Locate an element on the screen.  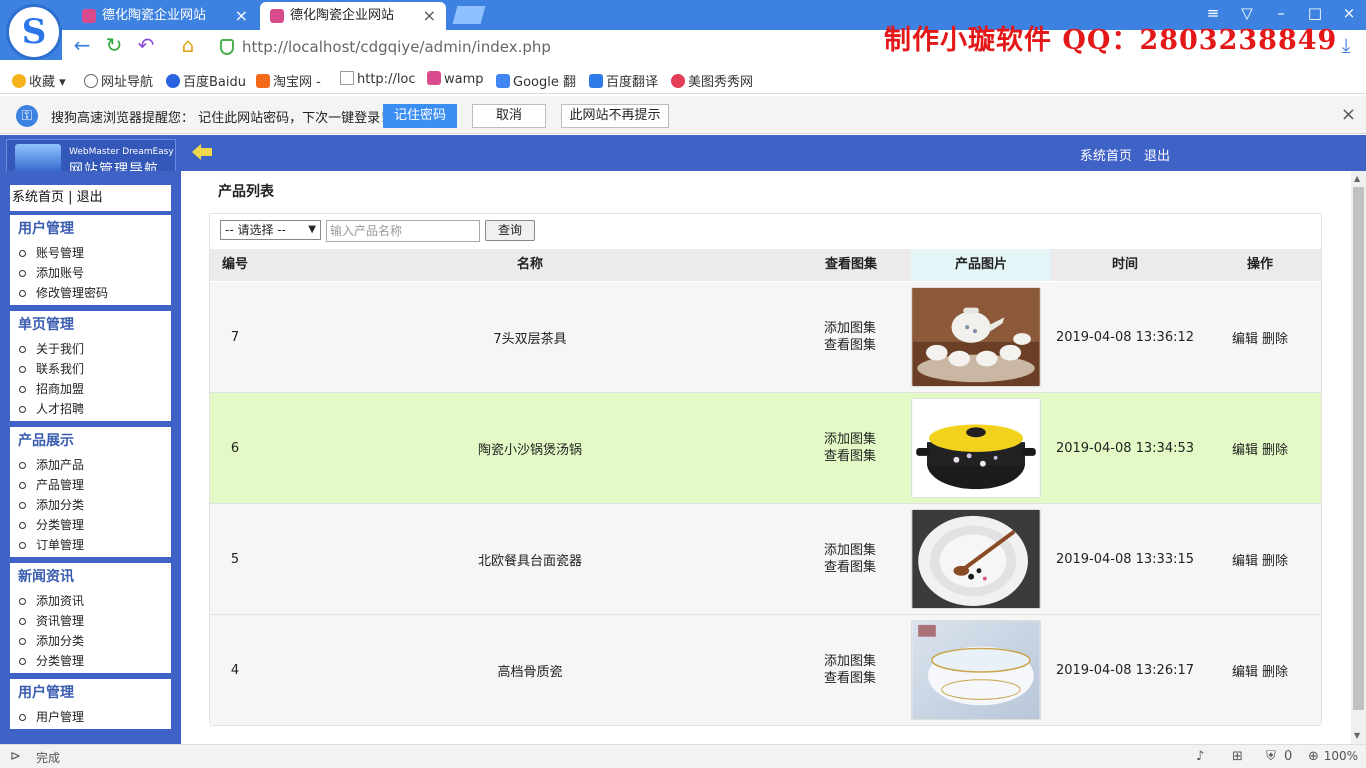
menu-products: 产品展示 添加产品 产品管理 添加分类 分类管理 订单管理 is located at coordinates (90, 492).